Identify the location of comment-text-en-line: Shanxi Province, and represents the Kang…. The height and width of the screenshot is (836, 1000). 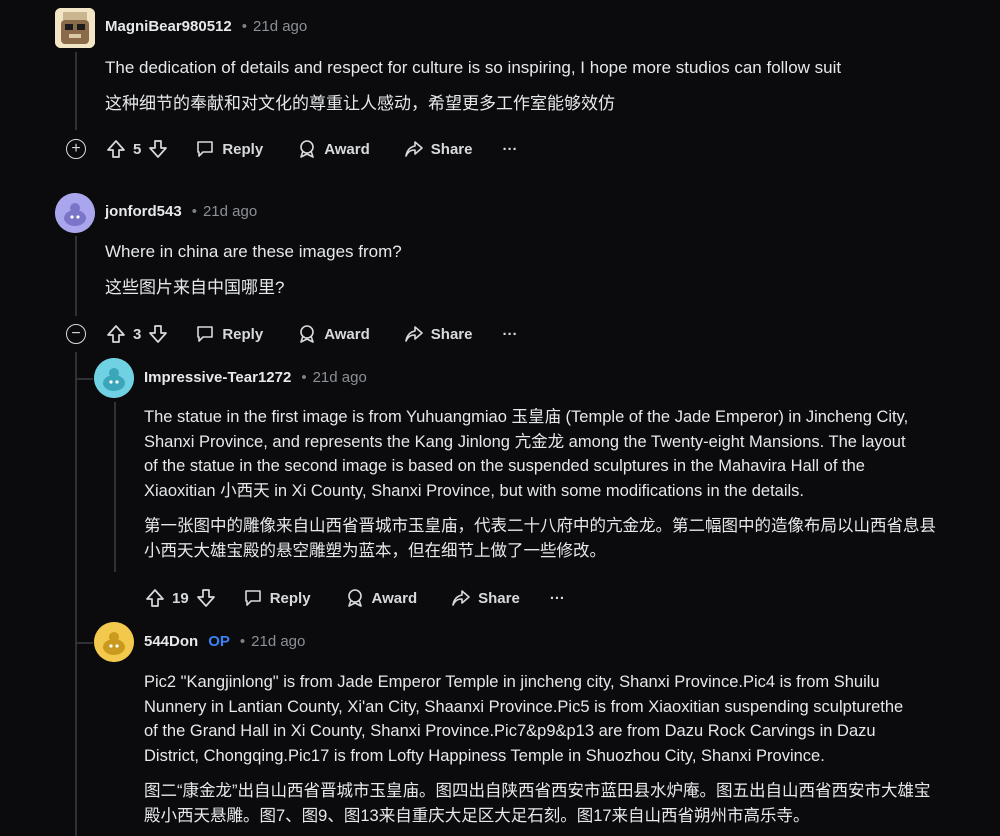
(525, 441).